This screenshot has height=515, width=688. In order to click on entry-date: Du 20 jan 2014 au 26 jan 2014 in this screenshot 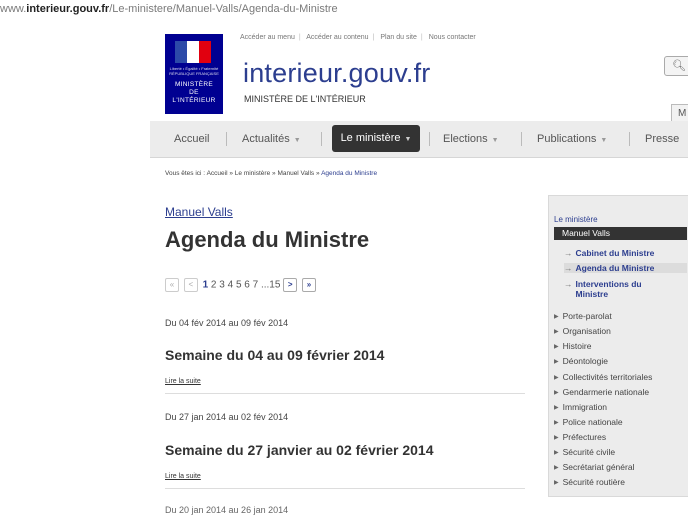, I will do `click(227, 510)`.